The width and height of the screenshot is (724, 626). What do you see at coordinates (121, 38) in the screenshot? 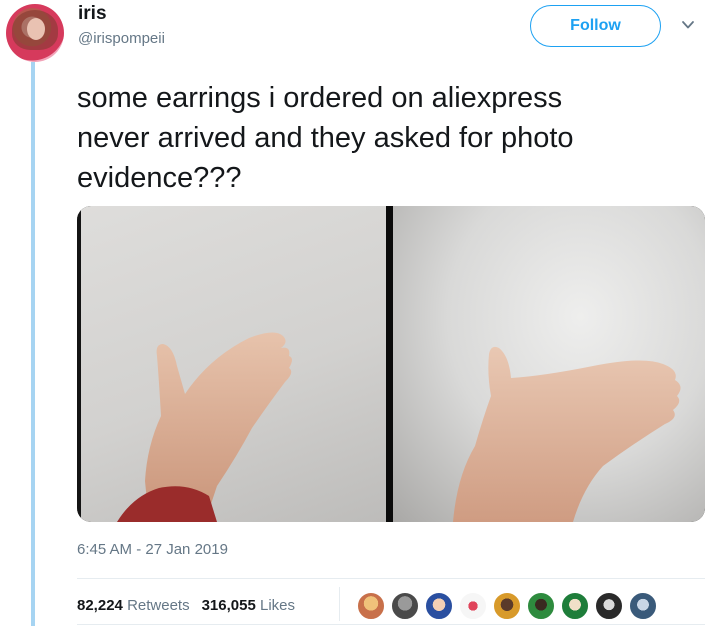
I see `author-handle: @irispompeii` at bounding box center [121, 38].